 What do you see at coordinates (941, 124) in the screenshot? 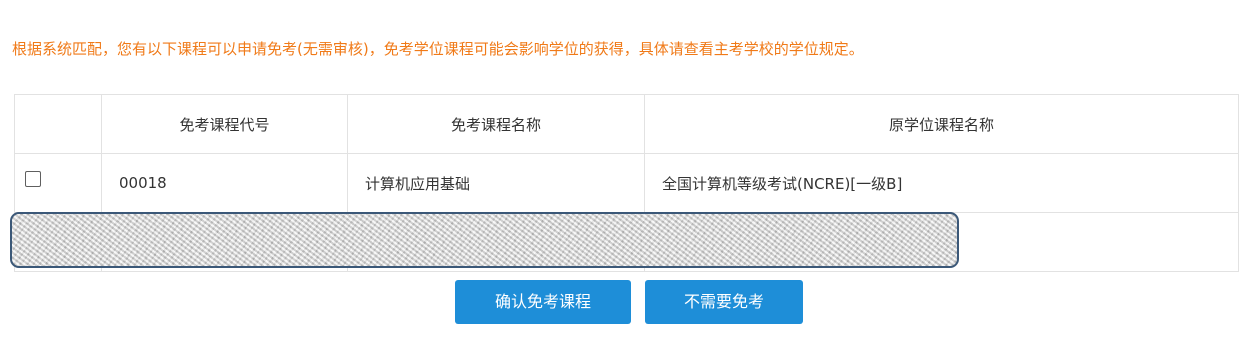
I see `header-original-course-name: 原学位课程名称` at bounding box center [941, 124].